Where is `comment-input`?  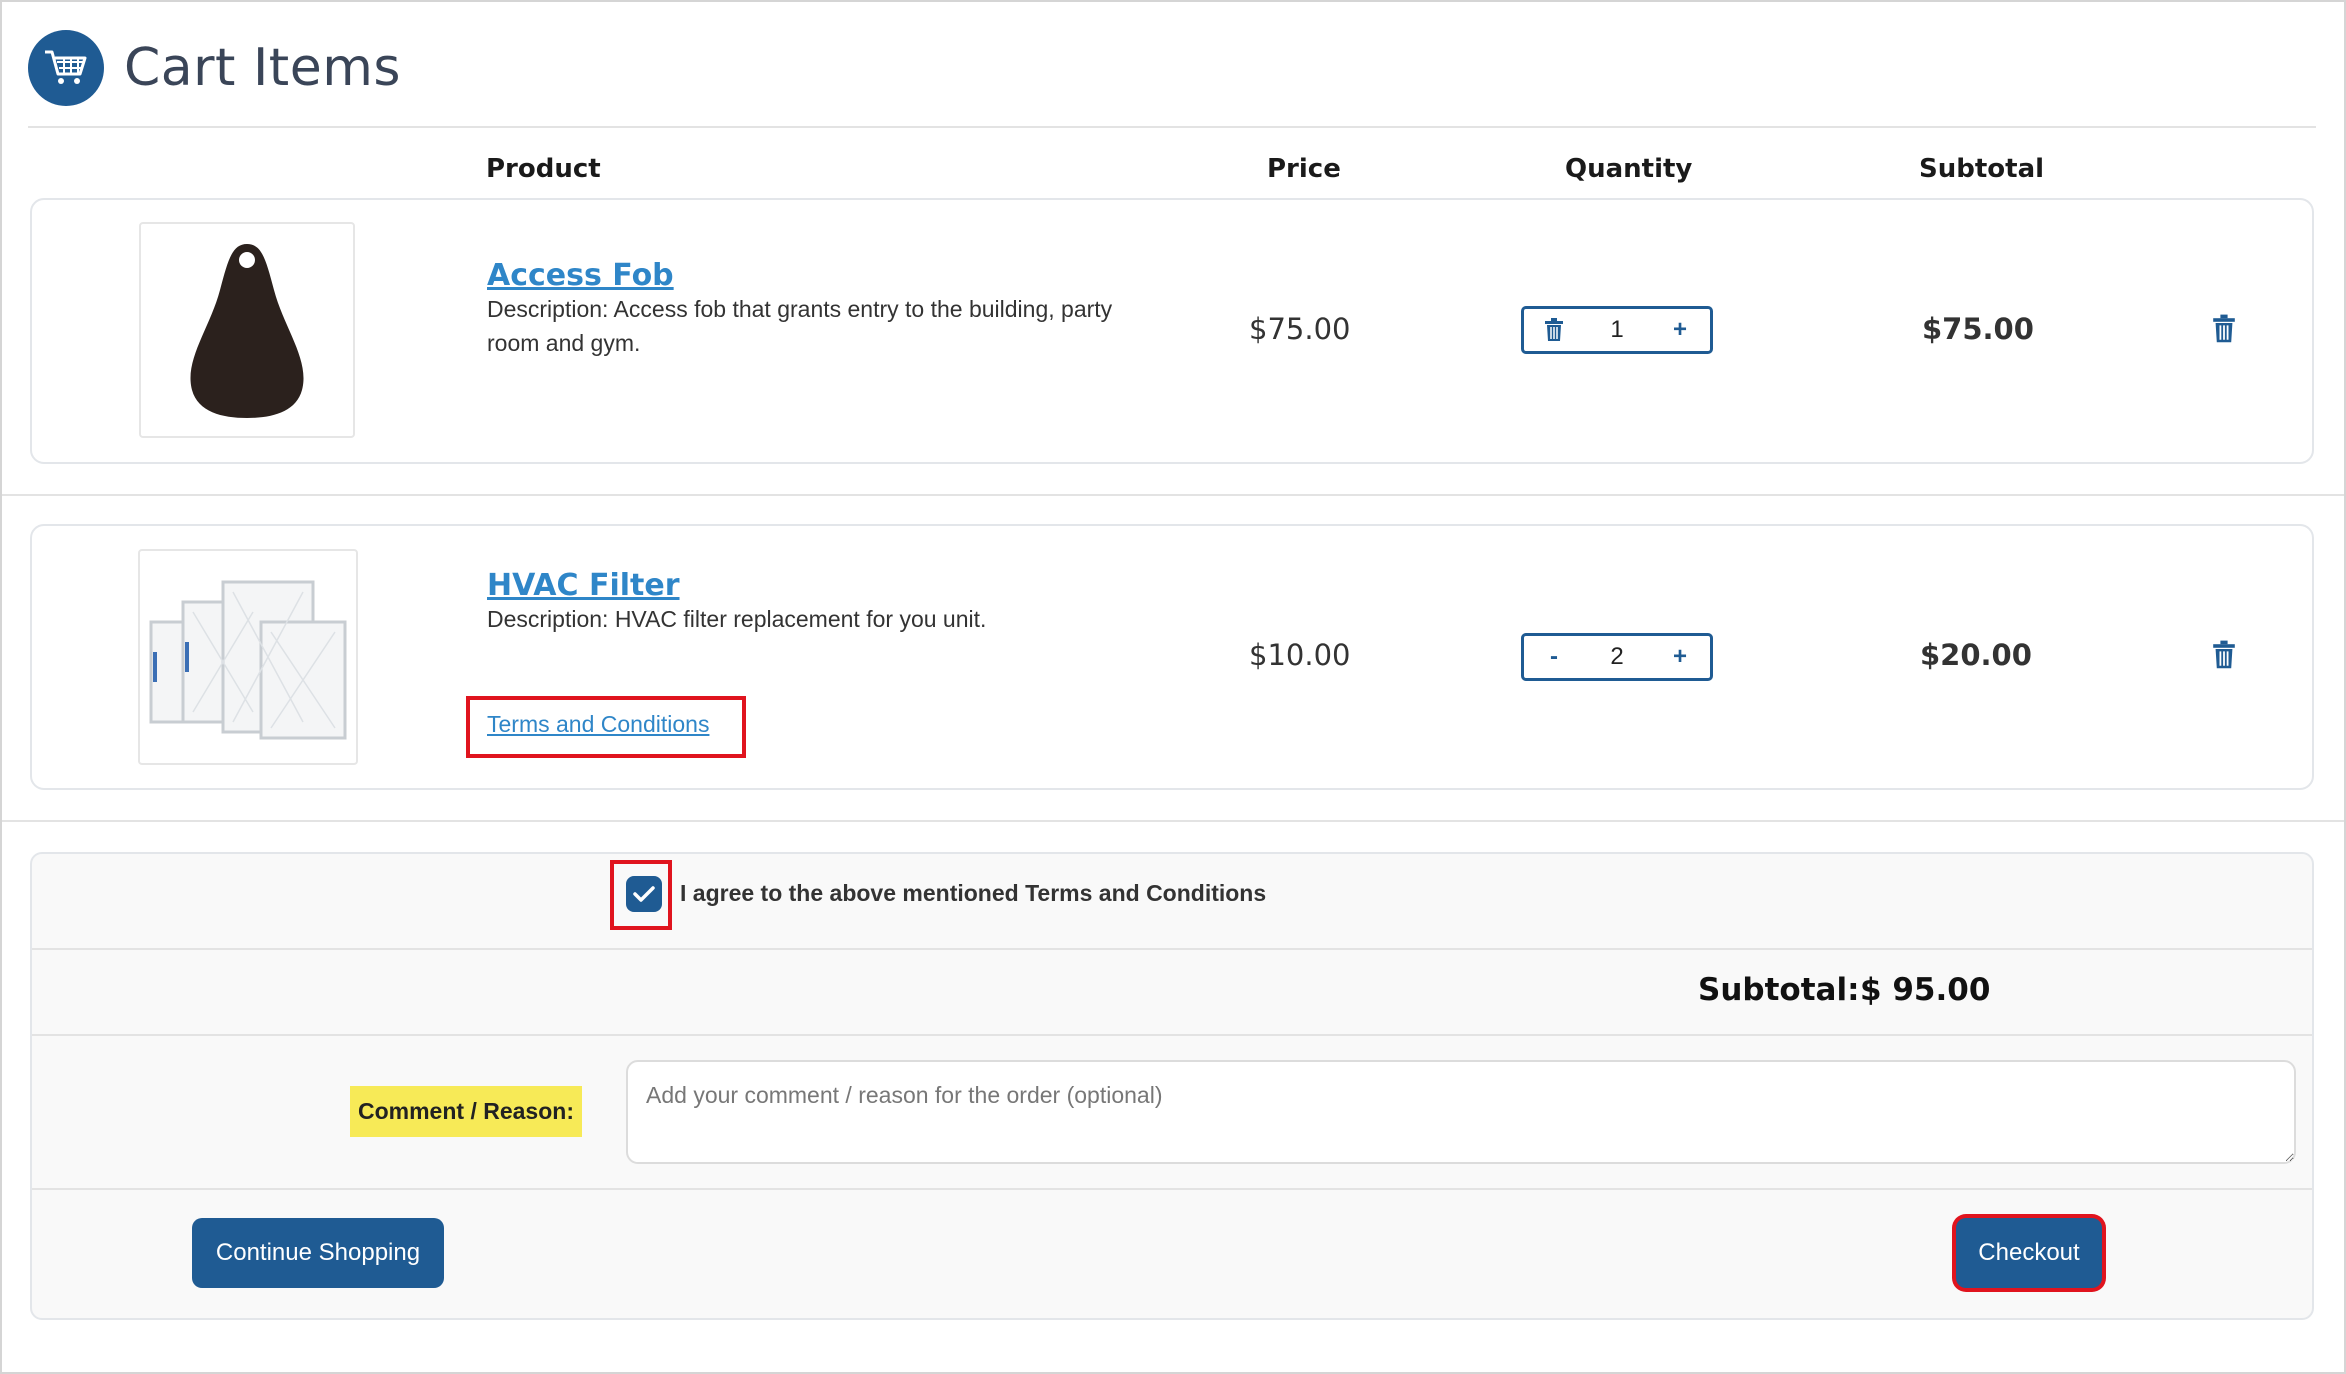 comment-input is located at coordinates (1461, 1112).